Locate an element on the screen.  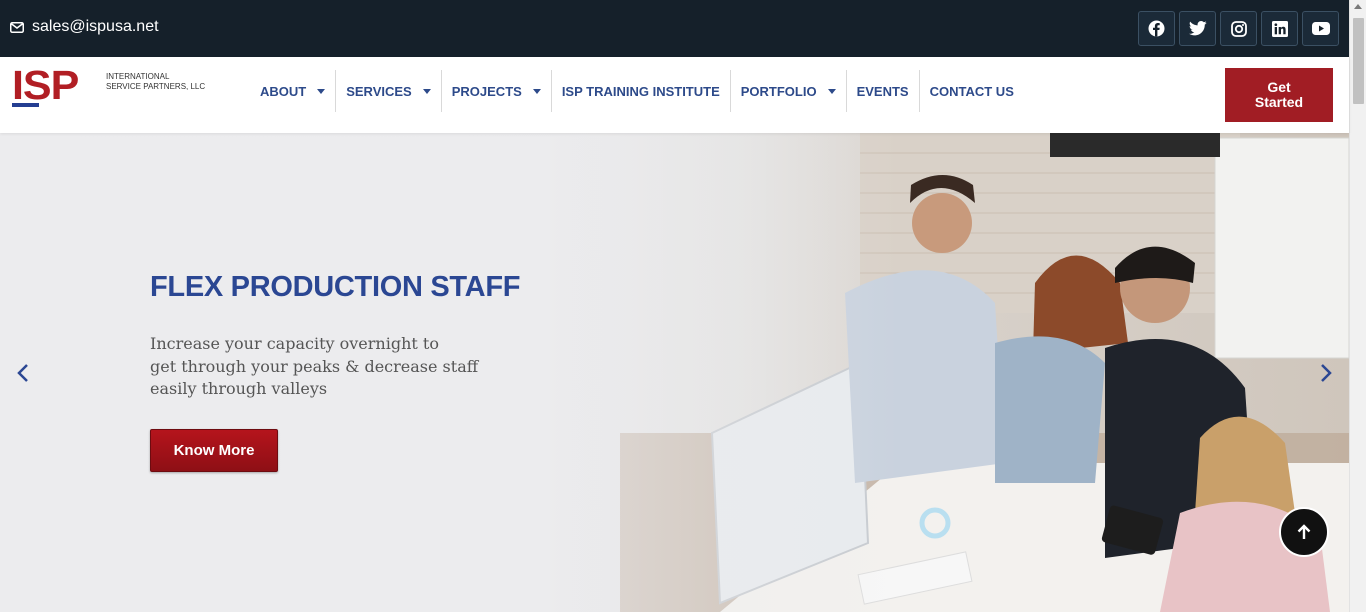
nav-label: EVENTS is located at coordinates (882, 91).